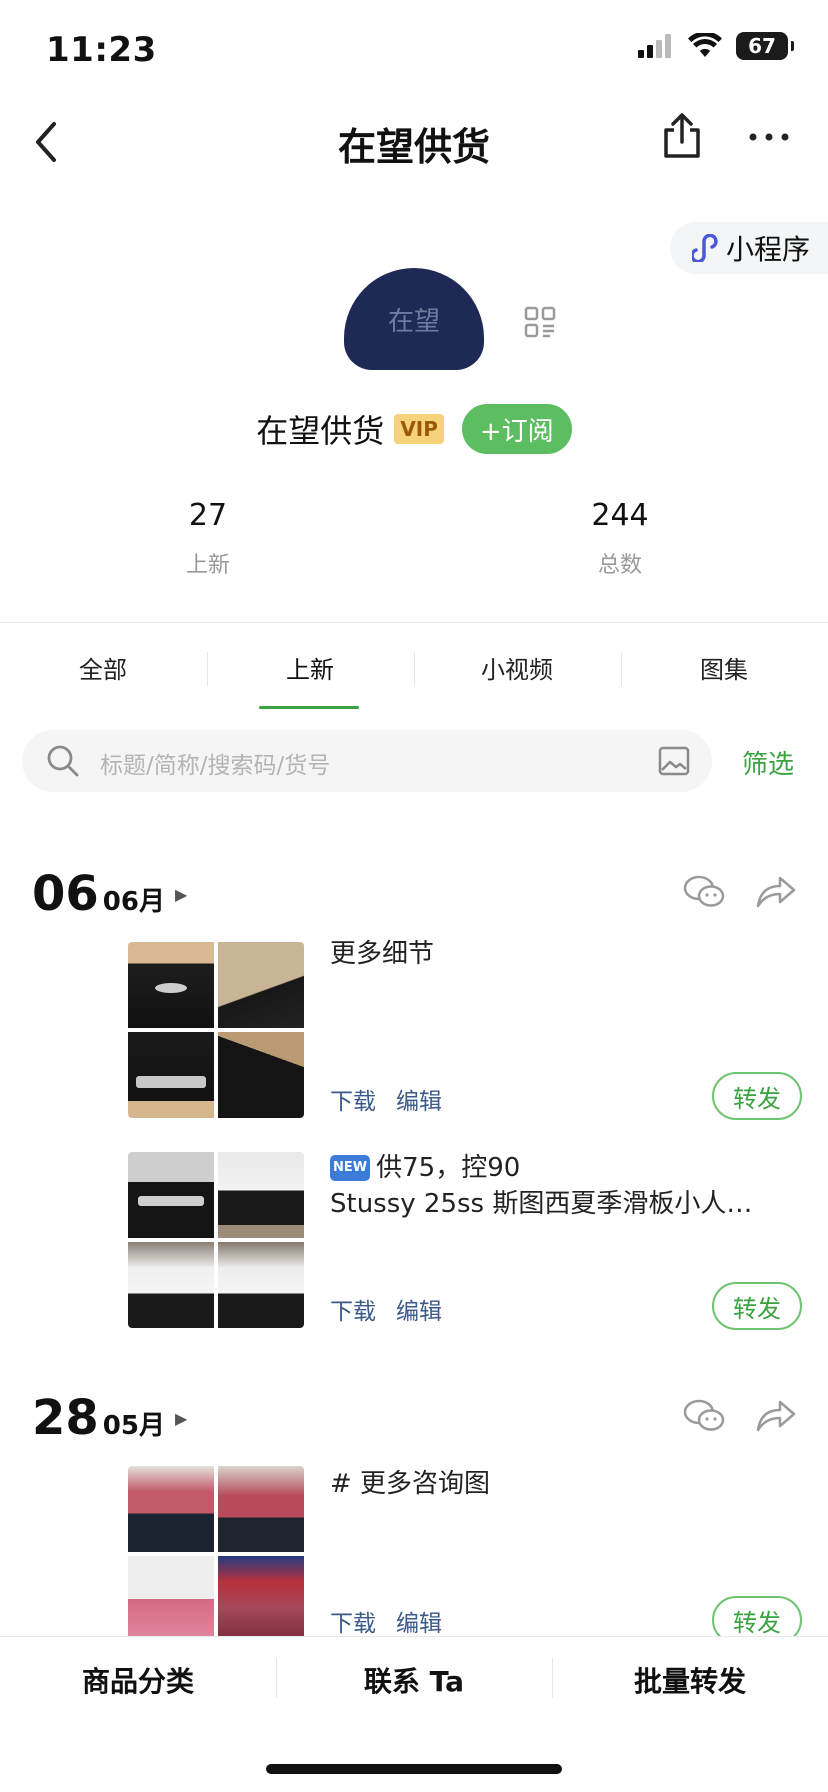 Image resolution: width=828 pixels, height=1792 pixels. I want to click on avatar: 在望, so click(414, 319).